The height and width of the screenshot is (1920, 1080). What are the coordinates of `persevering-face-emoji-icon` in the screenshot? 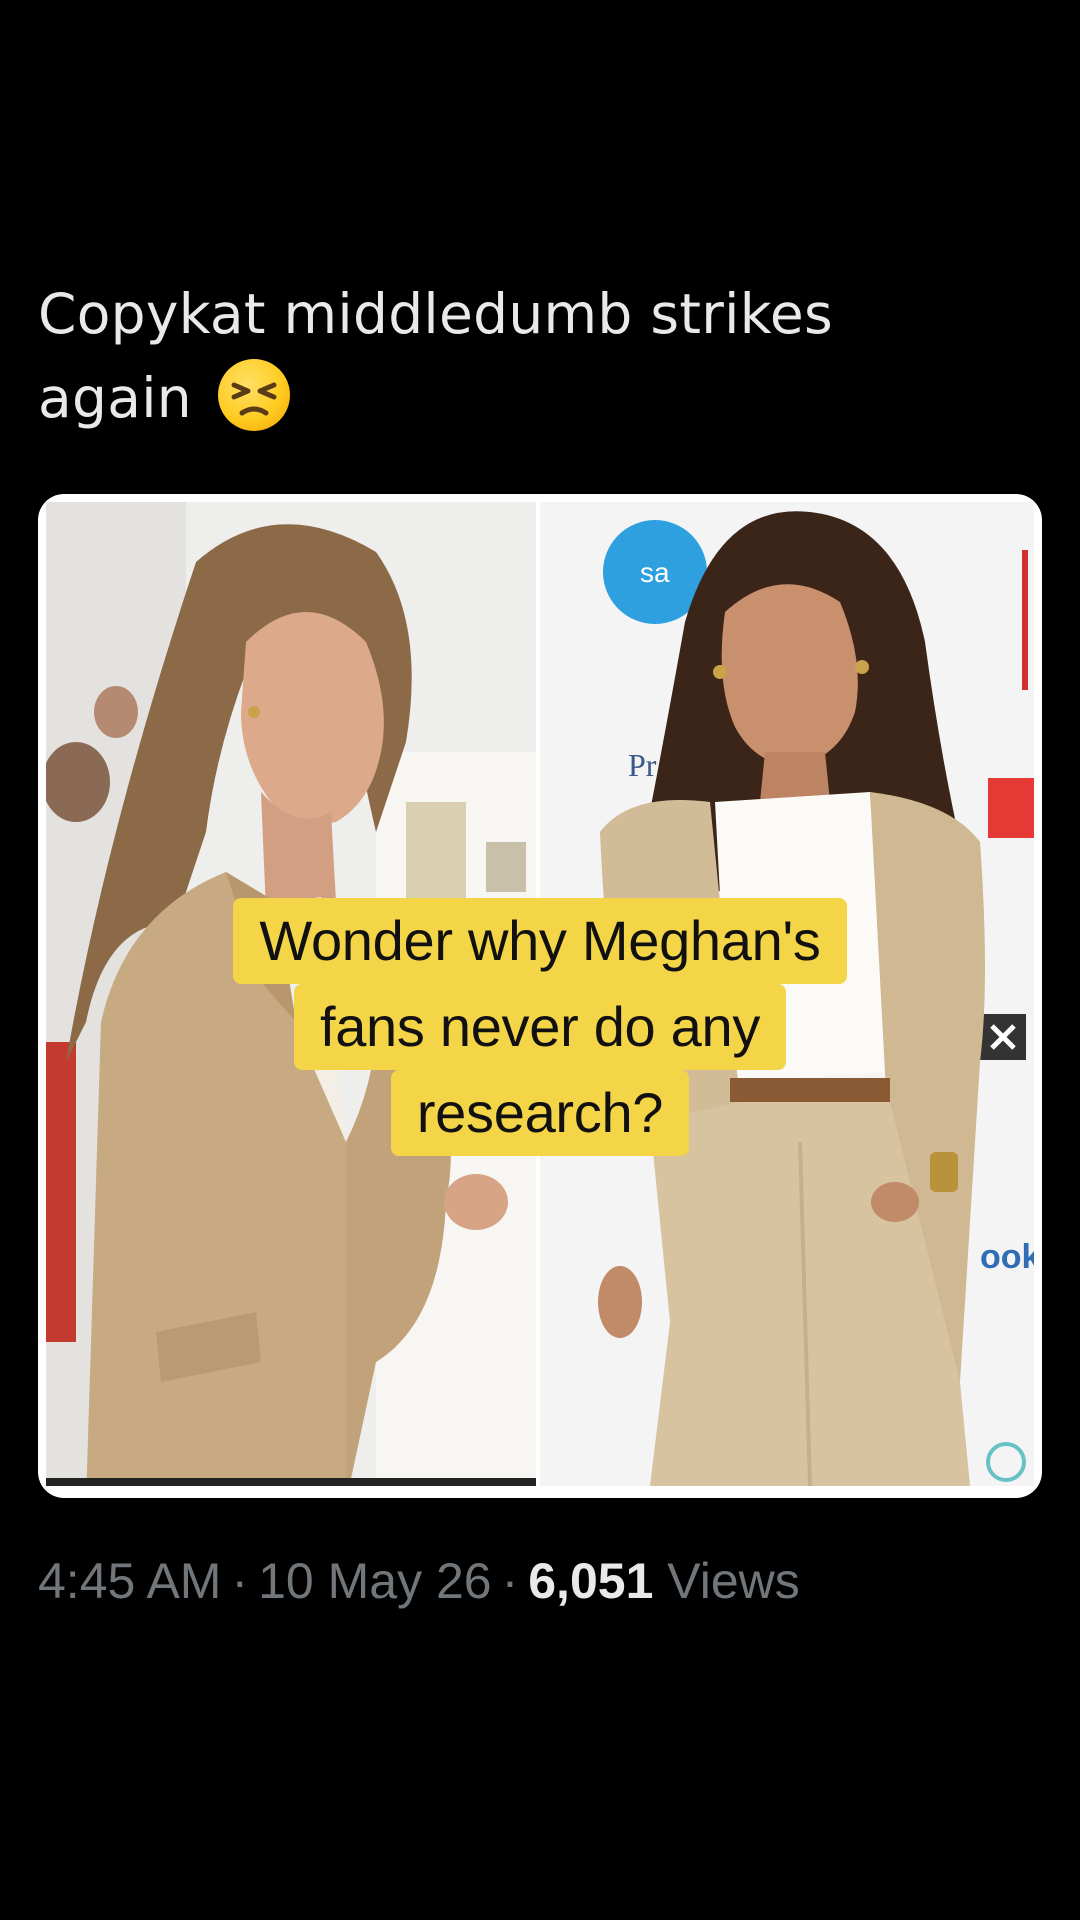 It's located at (253, 395).